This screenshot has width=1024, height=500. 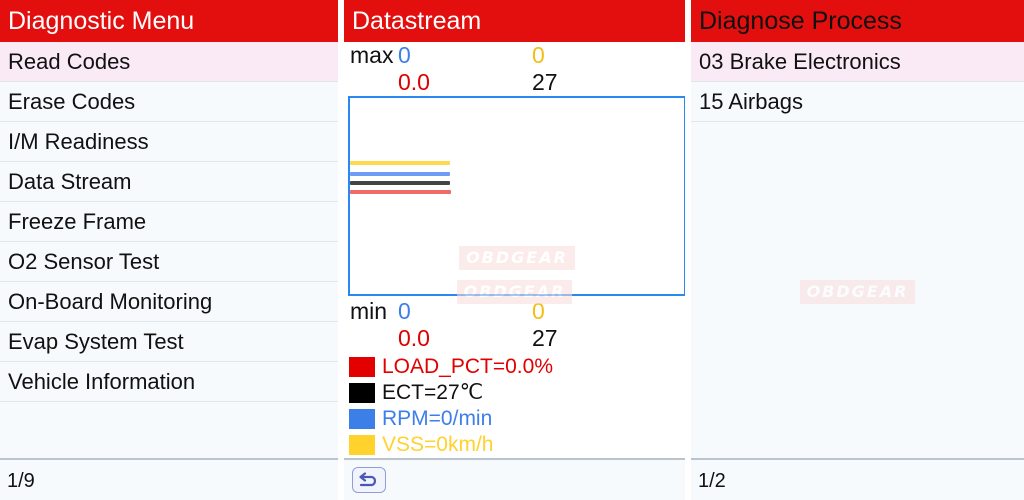 What do you see at coordinates (437, 418) in the screenshot?
I see `legend-label-rpm: RPM=0/min` at bounding box center [437, 418].